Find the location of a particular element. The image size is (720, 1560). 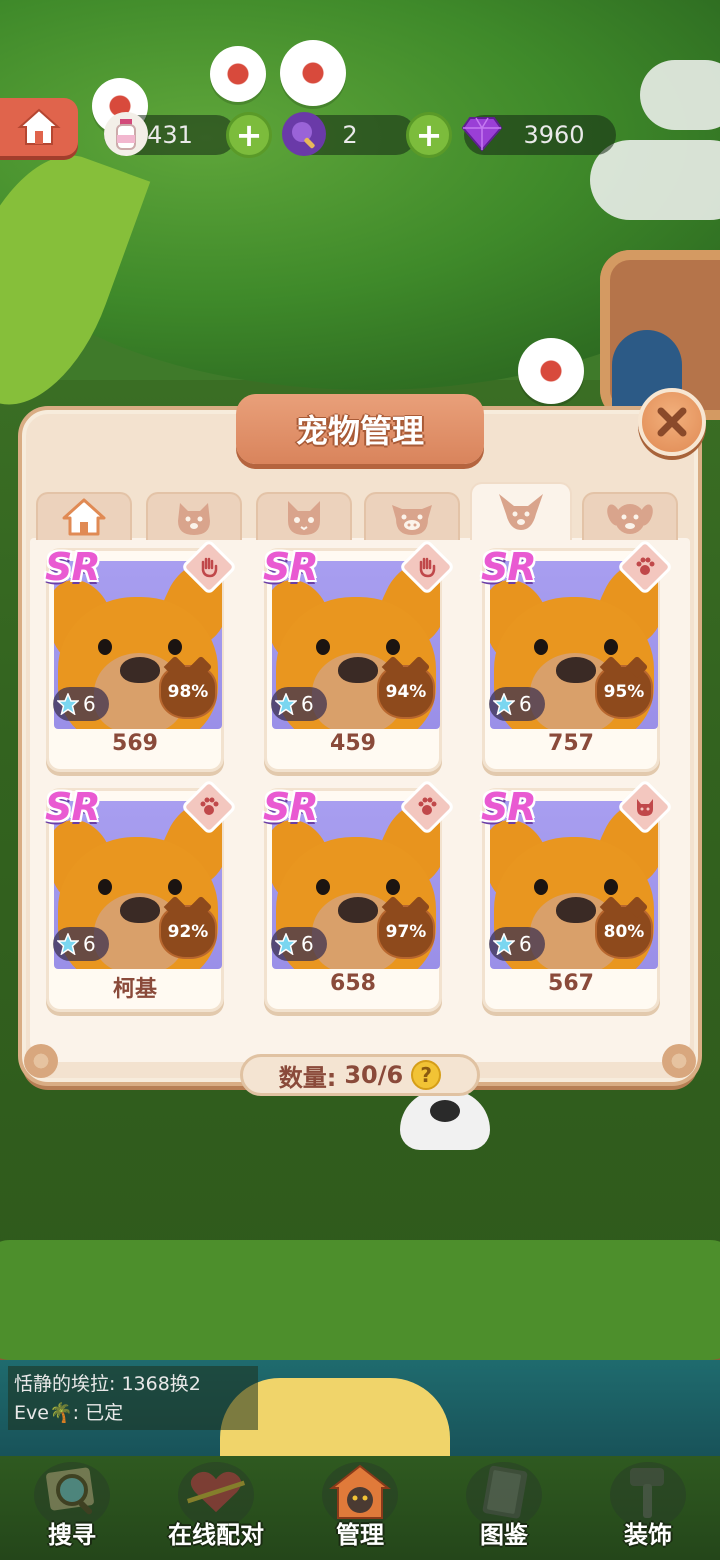

house-icon is located at coordinates (84, 517).